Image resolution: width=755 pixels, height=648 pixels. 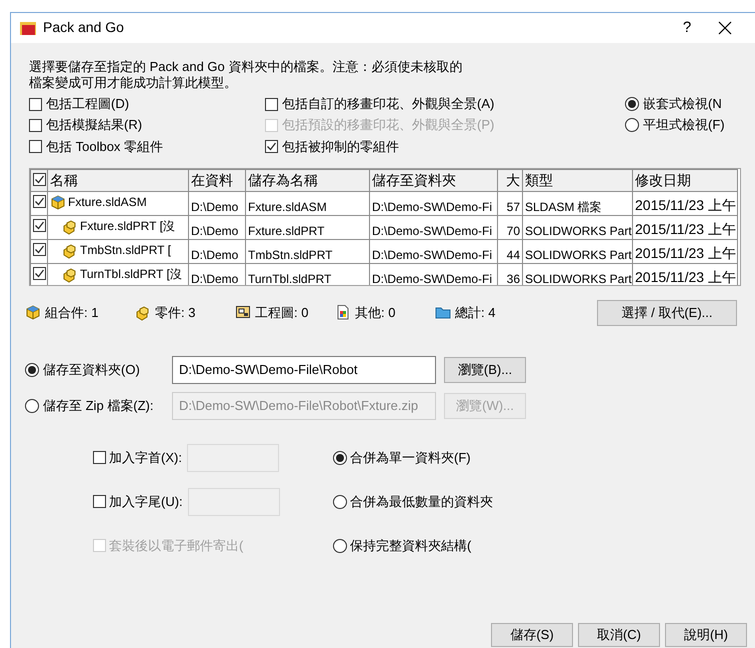 What do you see at coordinates (245, 67) in the screenshot?
I see `description-text: 選擇要儲存至指定的 Pack and Go 資料夾中的檔案。注意：必須使未核取的` at bounding box center [245, 67].